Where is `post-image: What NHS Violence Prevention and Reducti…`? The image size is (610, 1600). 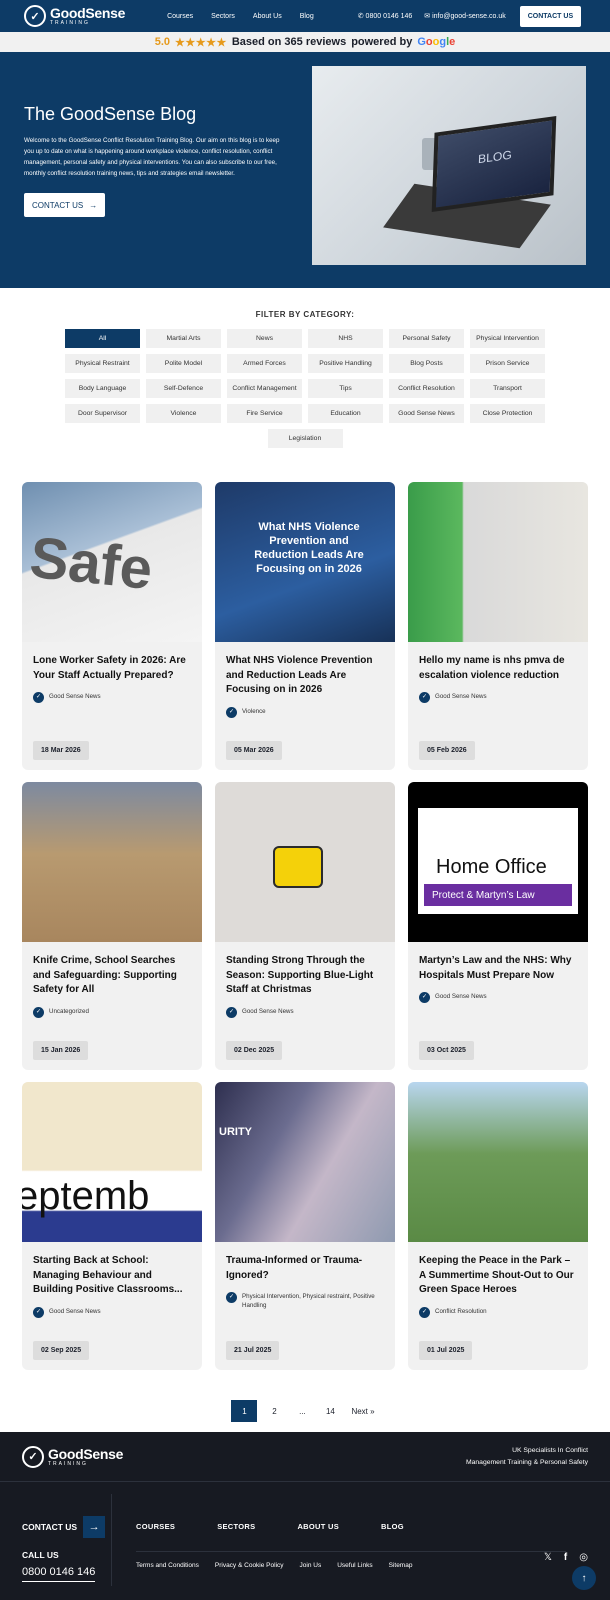 post-image: What NHS Violence Prevention and Reducti… is located at coordinates (305, 562).